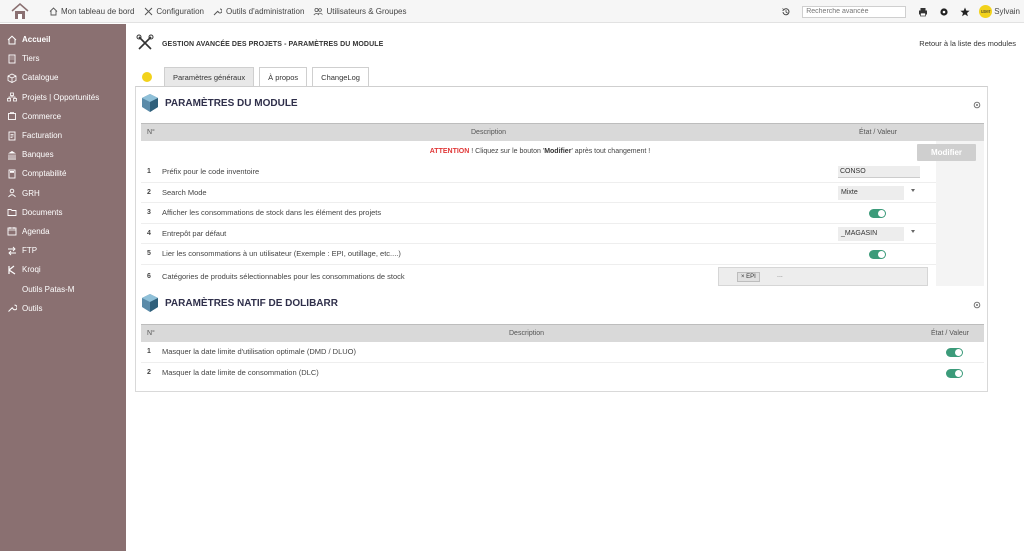 The image size is (1024, 551). I want to click on sidebar-item-outils: Outils, so click(63, 308).